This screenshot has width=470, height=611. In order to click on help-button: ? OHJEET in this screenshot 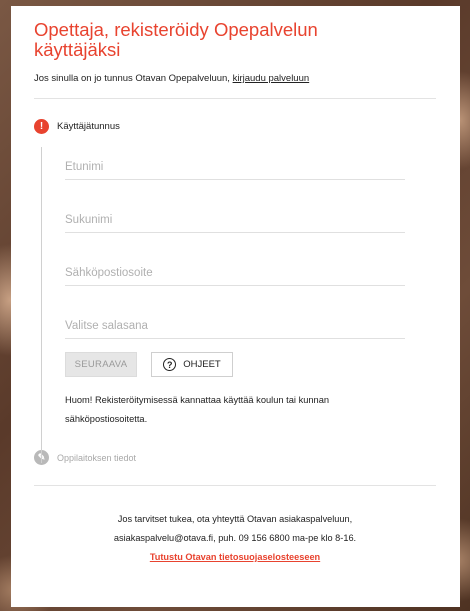, I will do `click(192, 364)`.